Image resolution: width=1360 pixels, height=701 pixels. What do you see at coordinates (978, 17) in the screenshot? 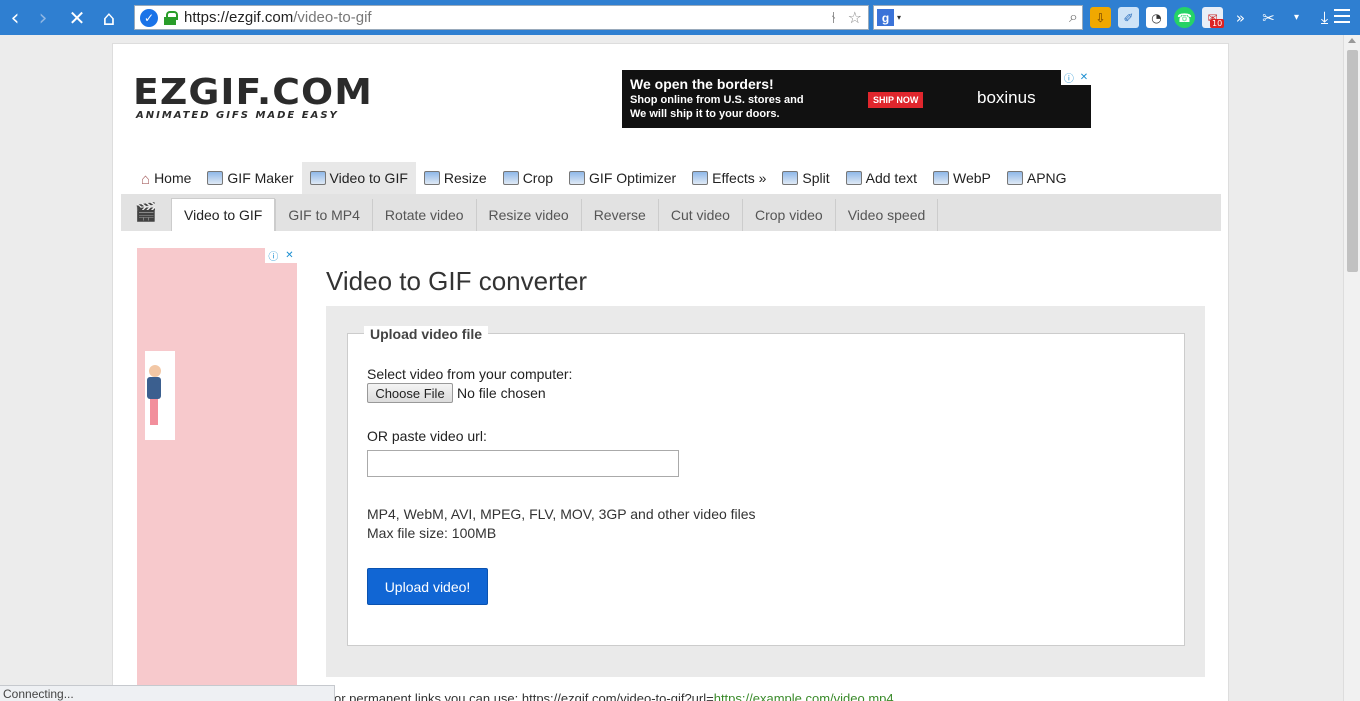
I see `search-box: g ▾ ⌕` at bounding box center [978, 17].